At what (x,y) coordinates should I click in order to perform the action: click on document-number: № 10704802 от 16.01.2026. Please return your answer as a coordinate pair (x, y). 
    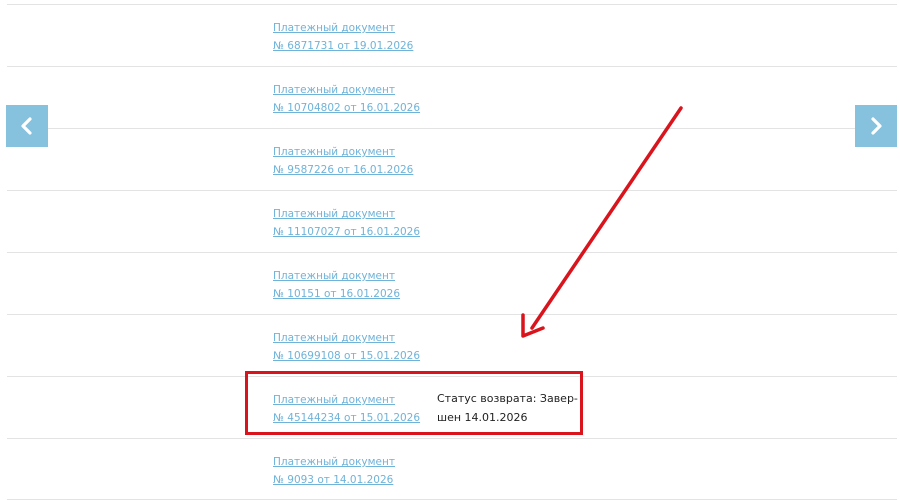
    Looking at the image, I should click on (346, 108).